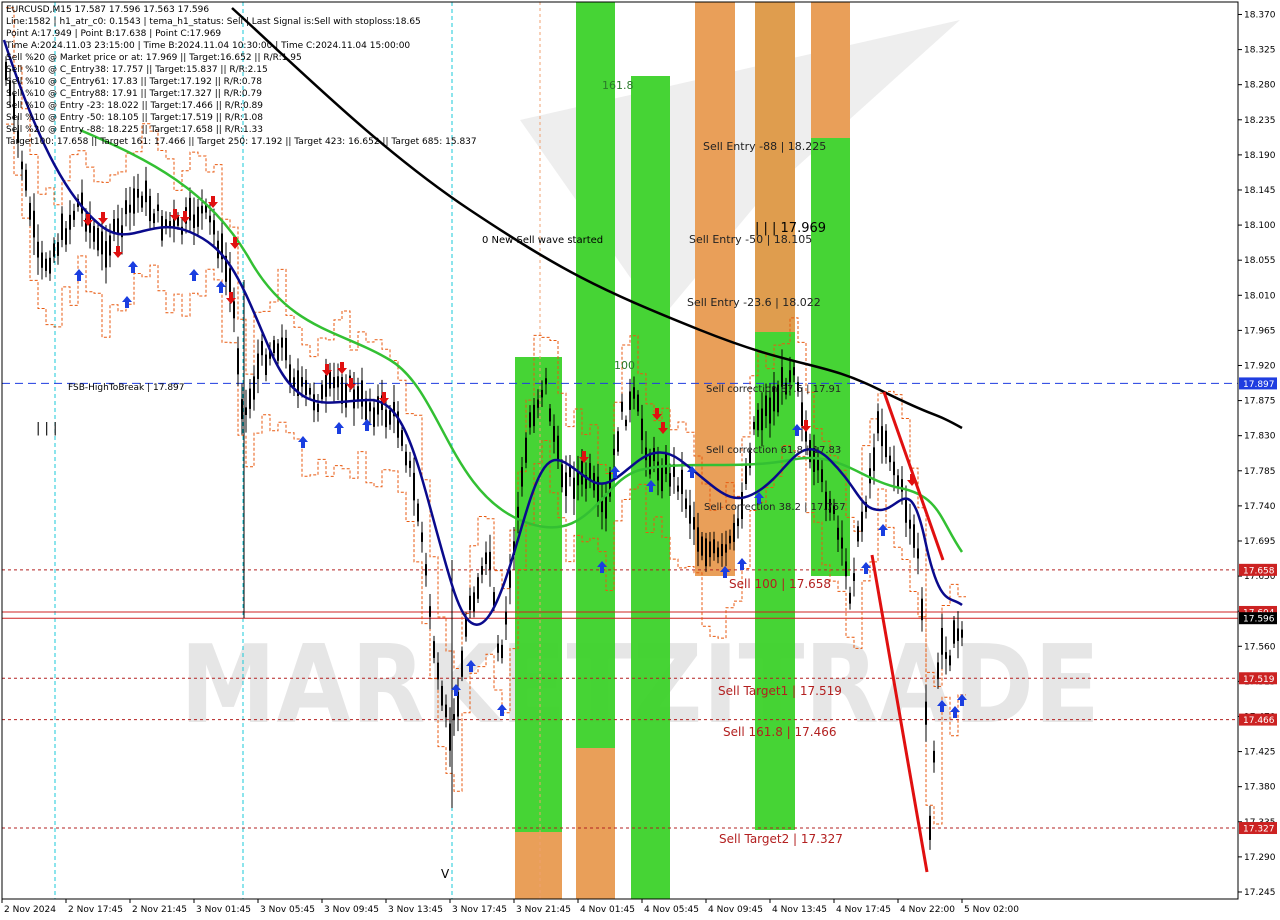 The width and height of the screenshot is (1280, 920). I want to click on x-axis-panel, so click(640, 909).